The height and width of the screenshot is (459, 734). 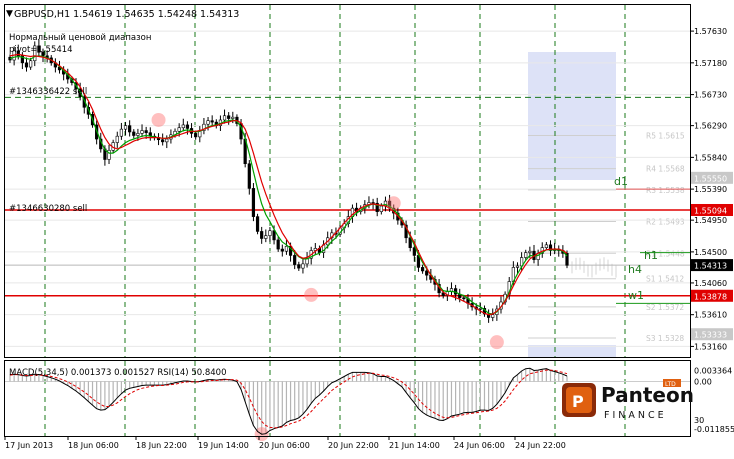 I want to click on time-label: 18 Jun 22:00, so click(x=161, y=445).